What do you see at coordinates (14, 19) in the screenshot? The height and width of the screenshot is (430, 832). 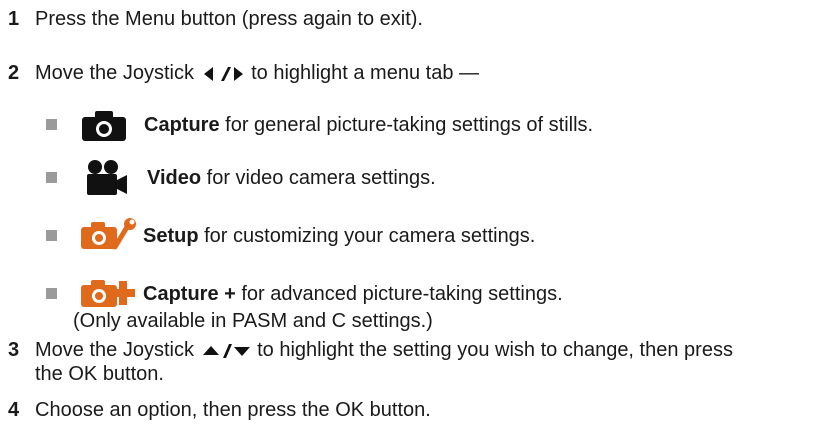 I see `step-number: 1` at bounding box center [14, 19].